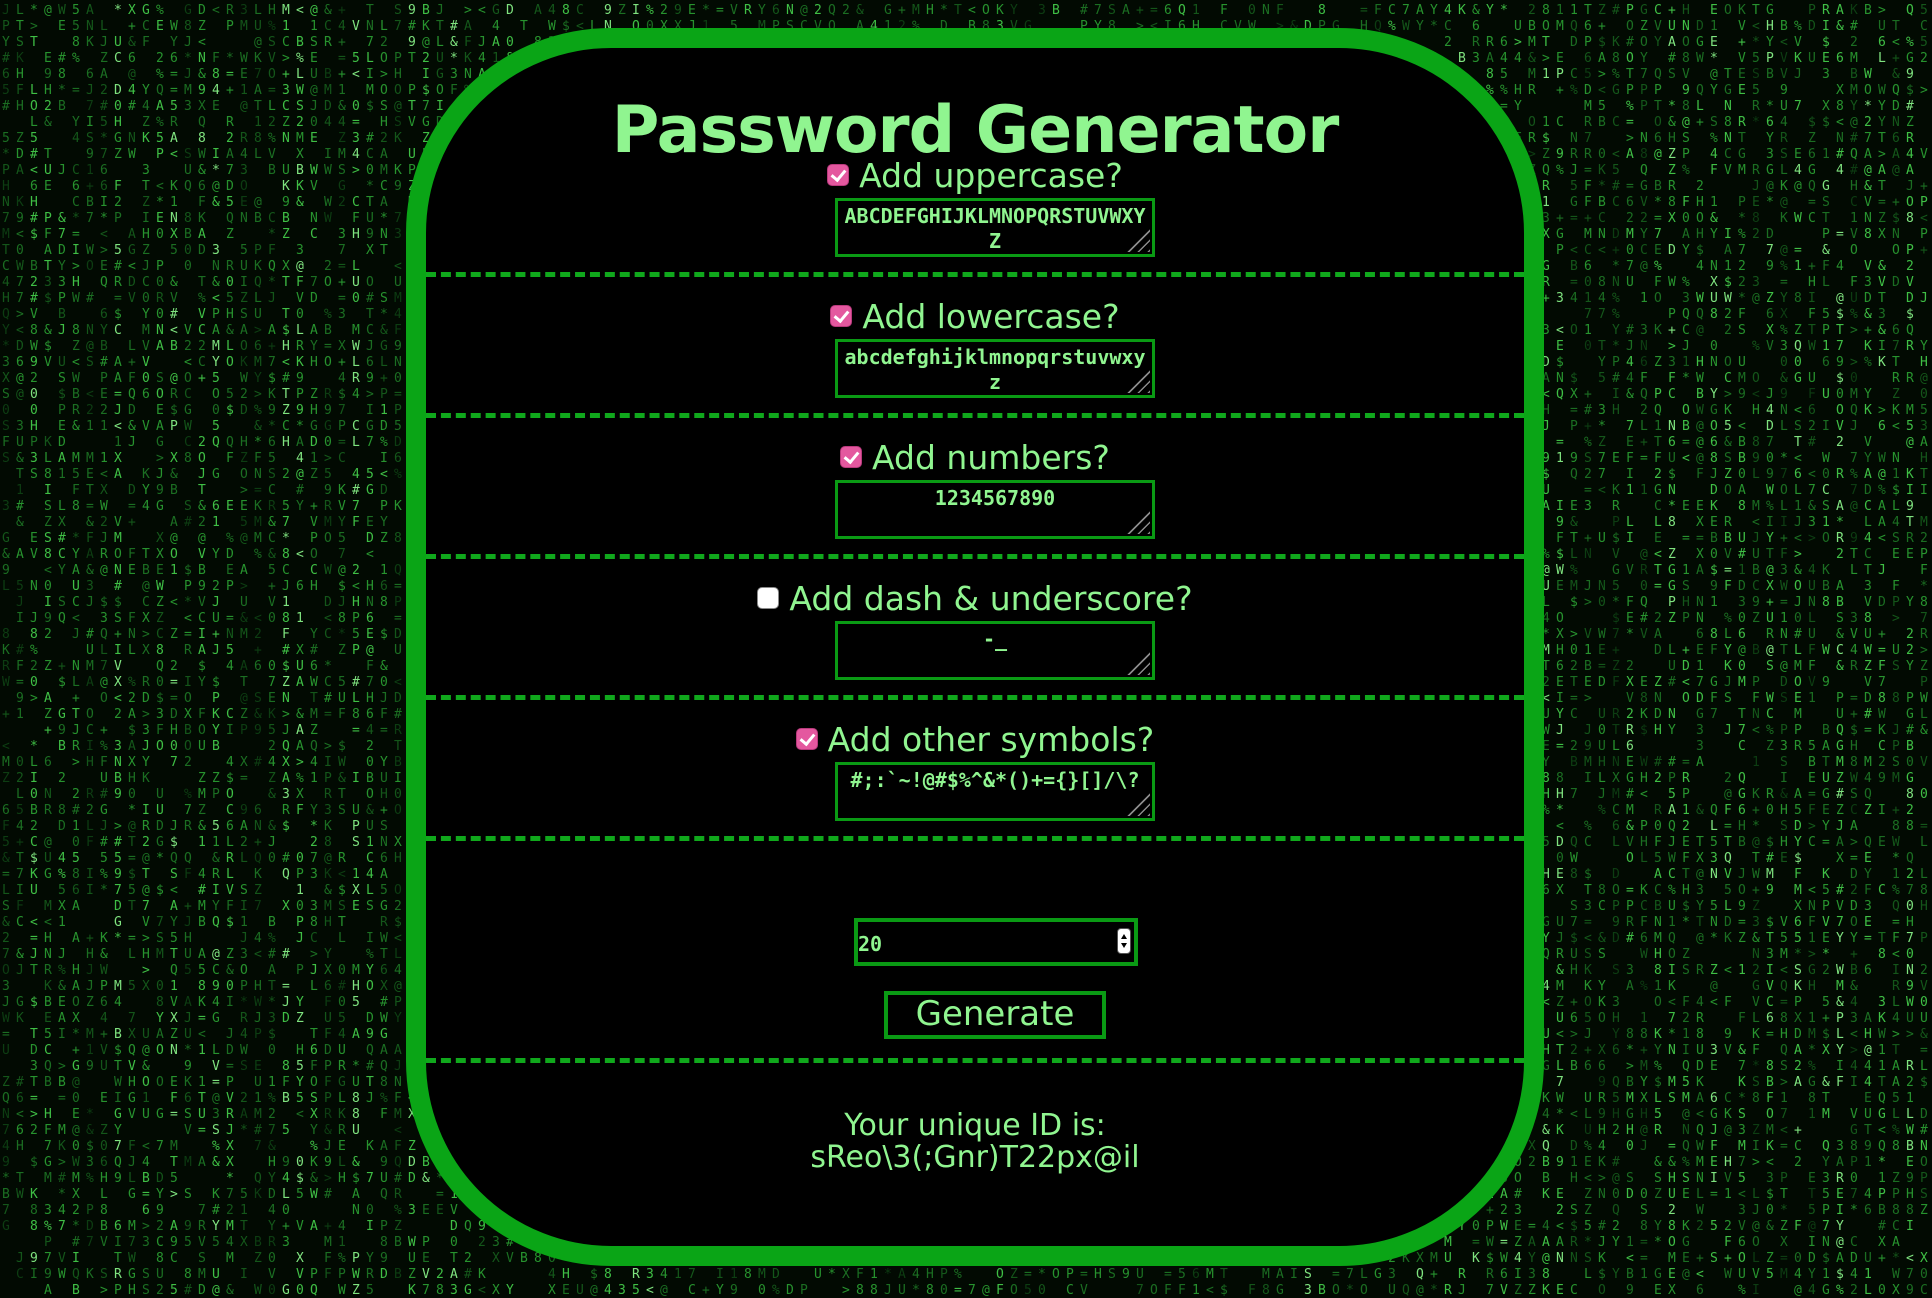 This screenshot has width=1932, height=1298. What do you see at coordinates (1124, 936) in the screenshot?
I see `spinner-up-icon` at bounding box center [1124, 936].